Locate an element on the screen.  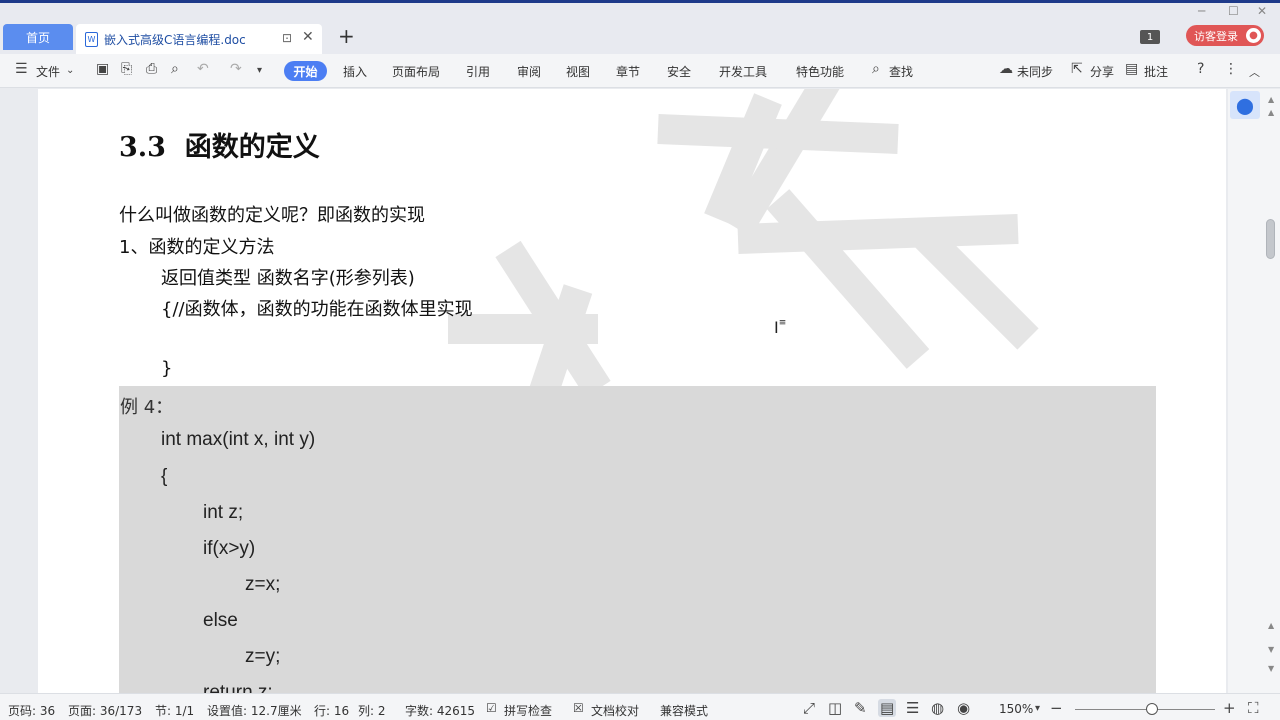
share-icon: ⇱ is located at coordinates (1077, 69).